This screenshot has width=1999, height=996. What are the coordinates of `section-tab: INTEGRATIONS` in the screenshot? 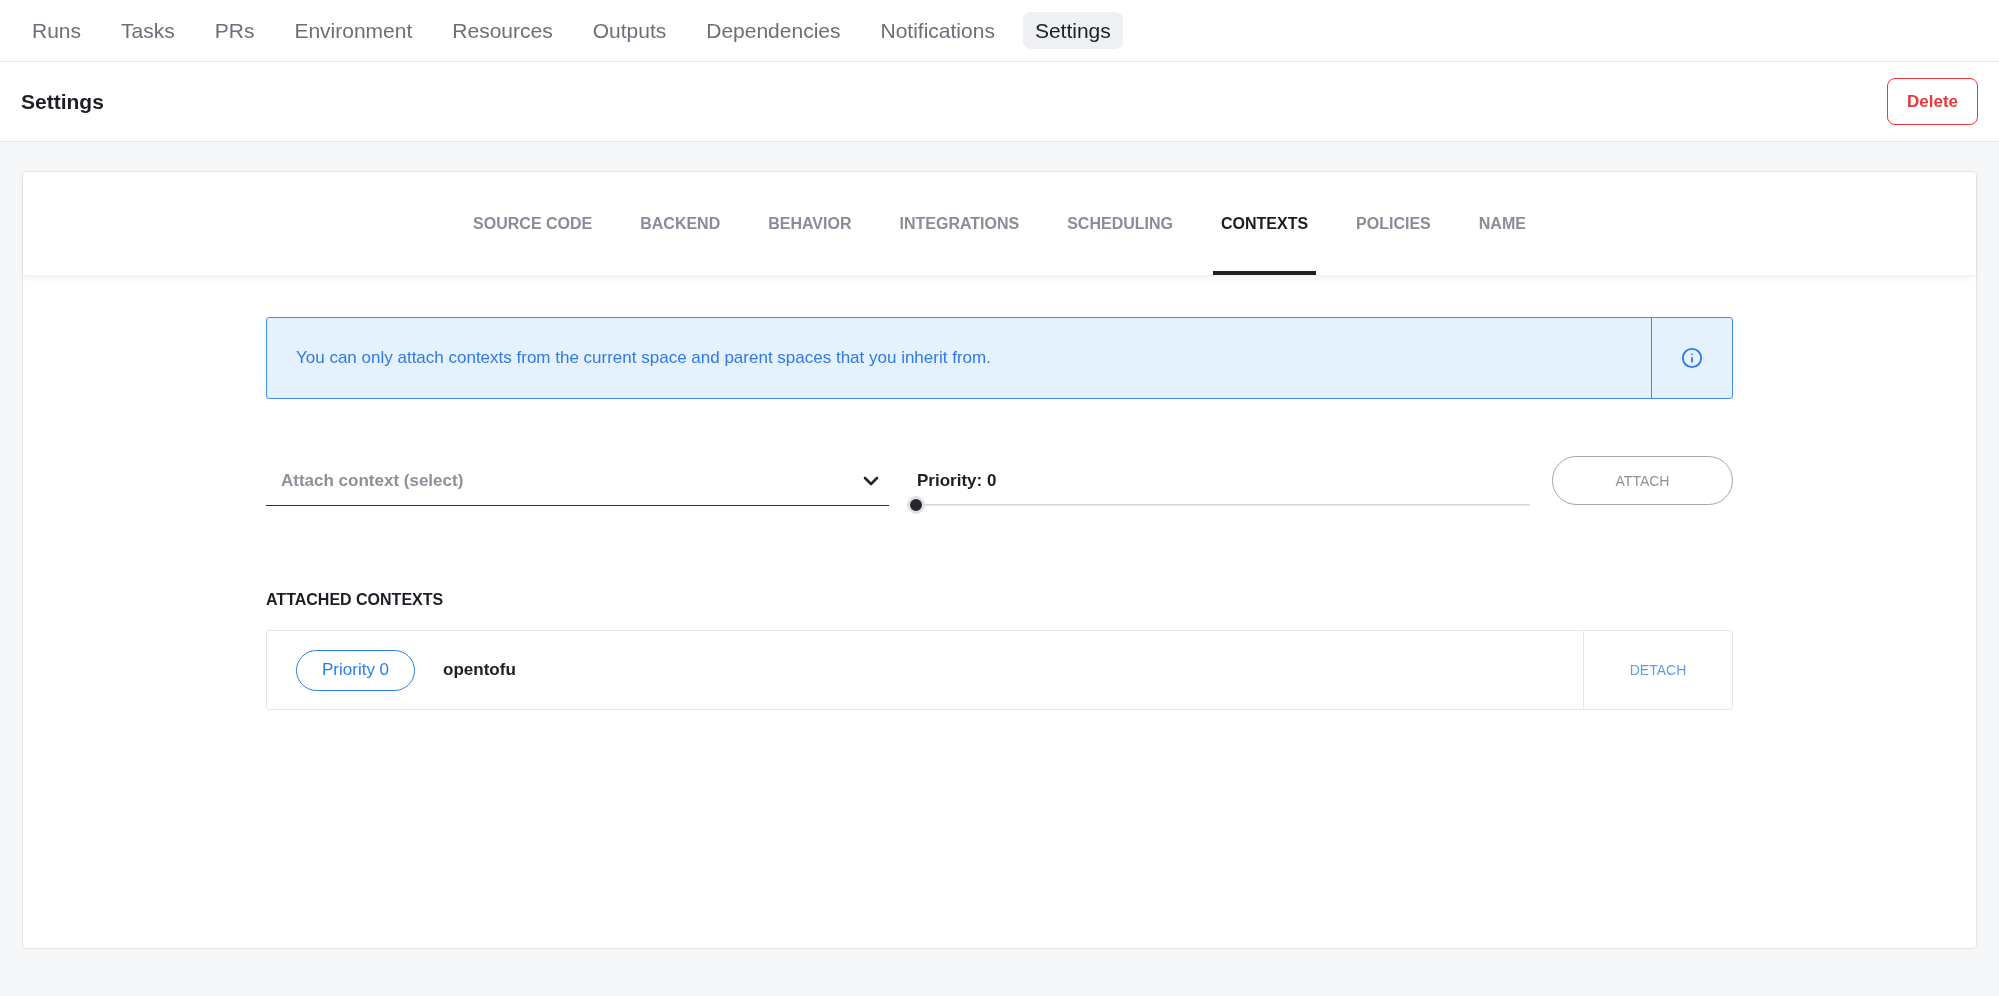 It's located at (959, 223).